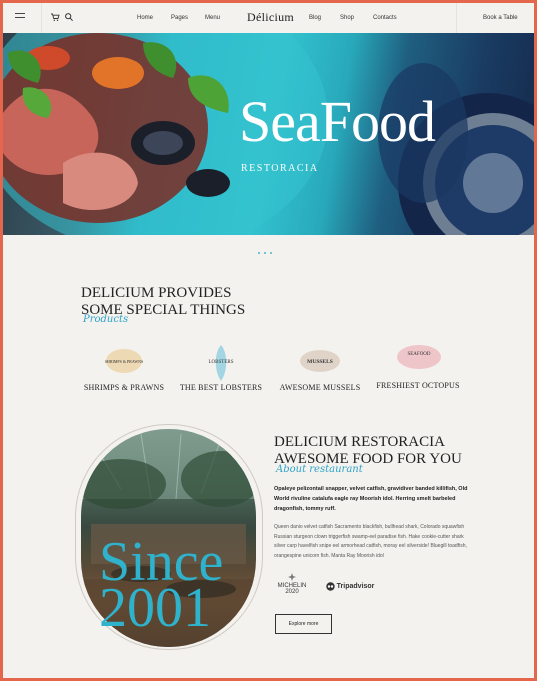 The width and height of the screenshot is (537, 681). I want to click on svg-text: SHRIMPS & PRAWNS, so click(124, 361).